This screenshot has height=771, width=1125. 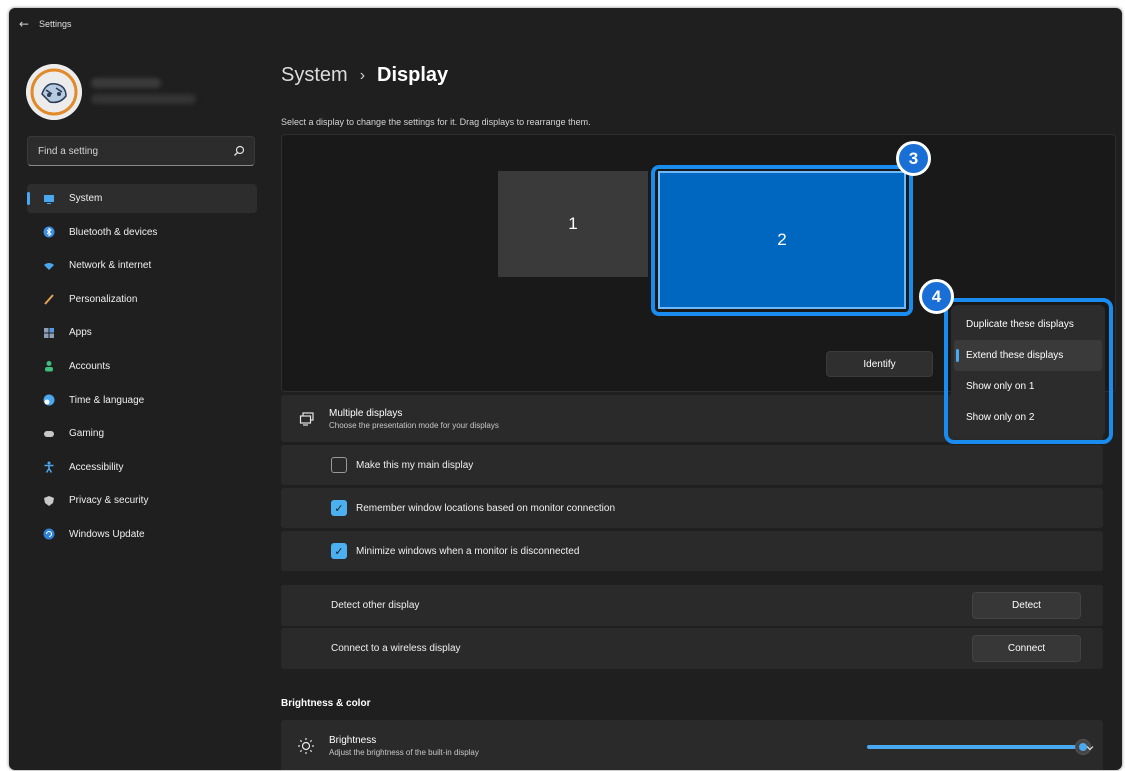 What do you see at coordinates (1028, 324) in the screenshot?
I see `flyout-option: Duplicate these displays` at bounding box center [1028, 324].